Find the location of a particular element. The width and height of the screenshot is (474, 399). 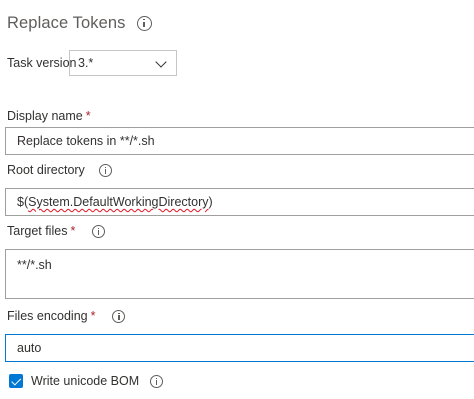

task-version-label: Task version is located at coordinates (41, 63).